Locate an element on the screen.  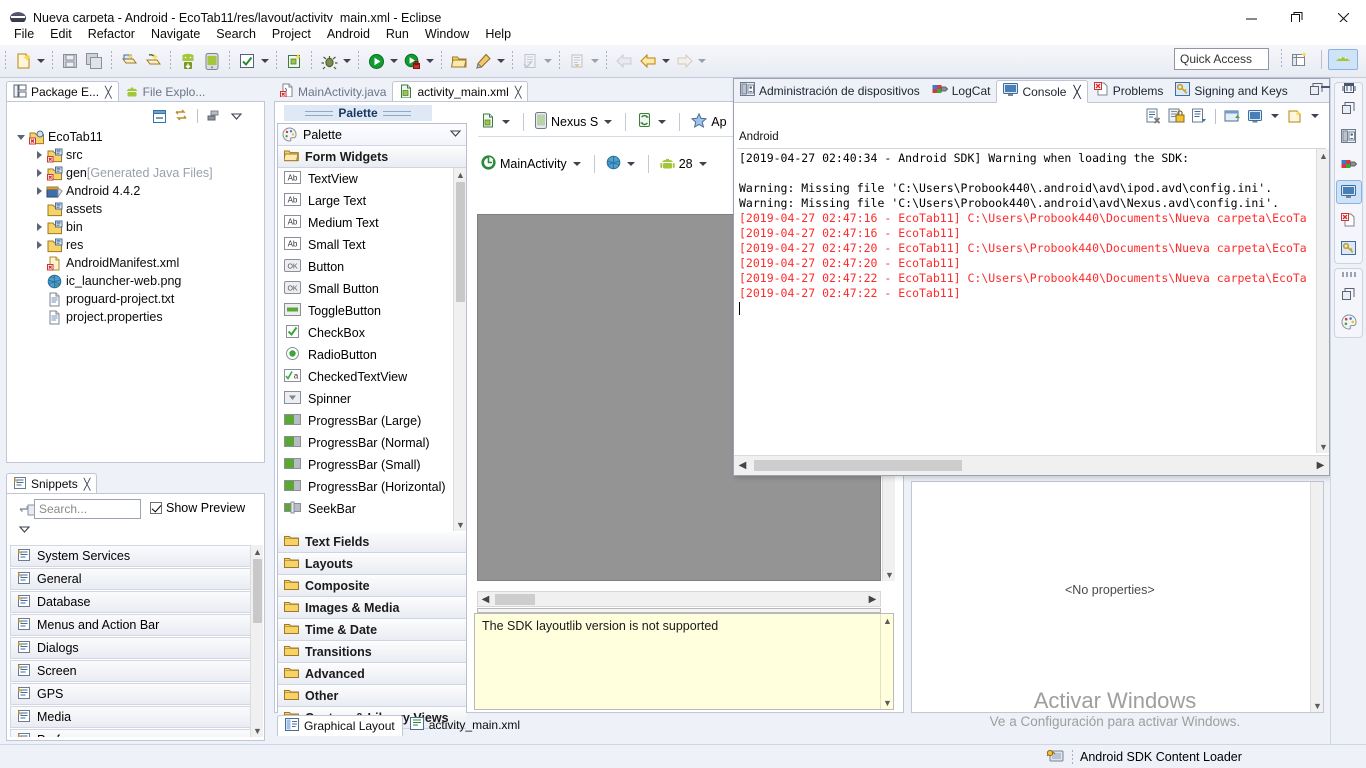
layout-toolbar-item-nexuss: Nexus S is located at coordinates (574, 122).